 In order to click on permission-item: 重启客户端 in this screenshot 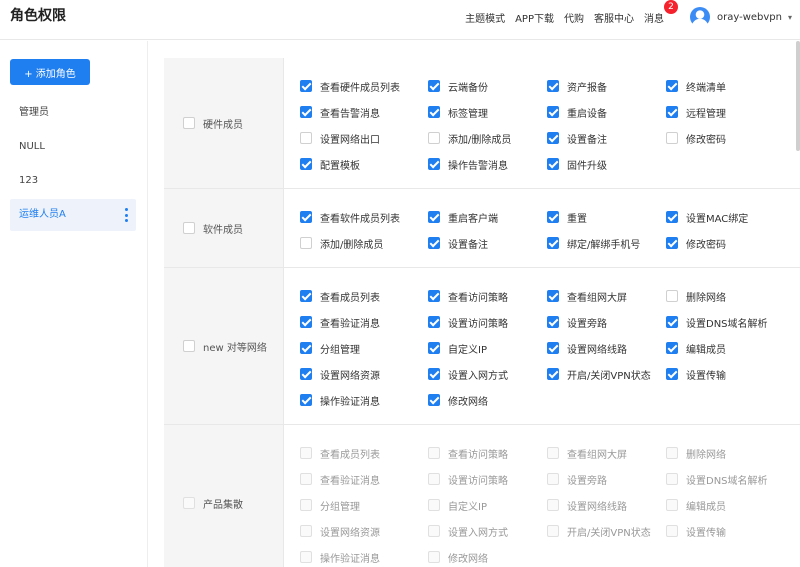, I will do `click(487, 217)`.